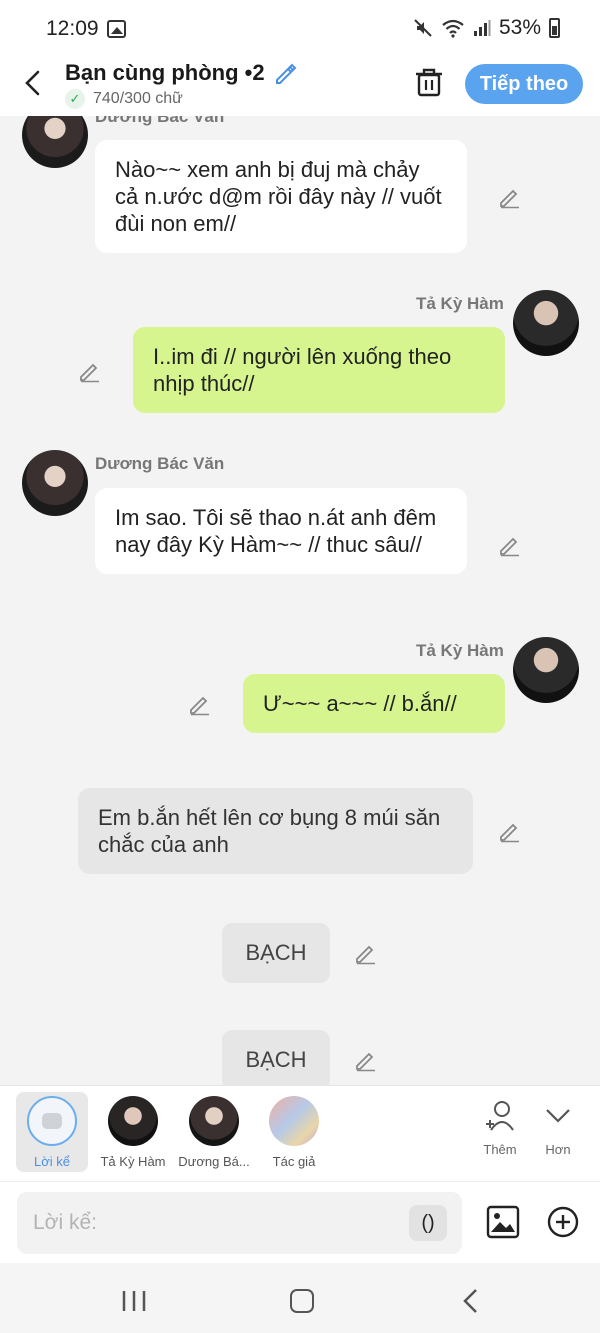 The image size is (600, 1333). Describe the element at coordinates (302, 1301) in the screenshot. I see `home-icon` at that location.